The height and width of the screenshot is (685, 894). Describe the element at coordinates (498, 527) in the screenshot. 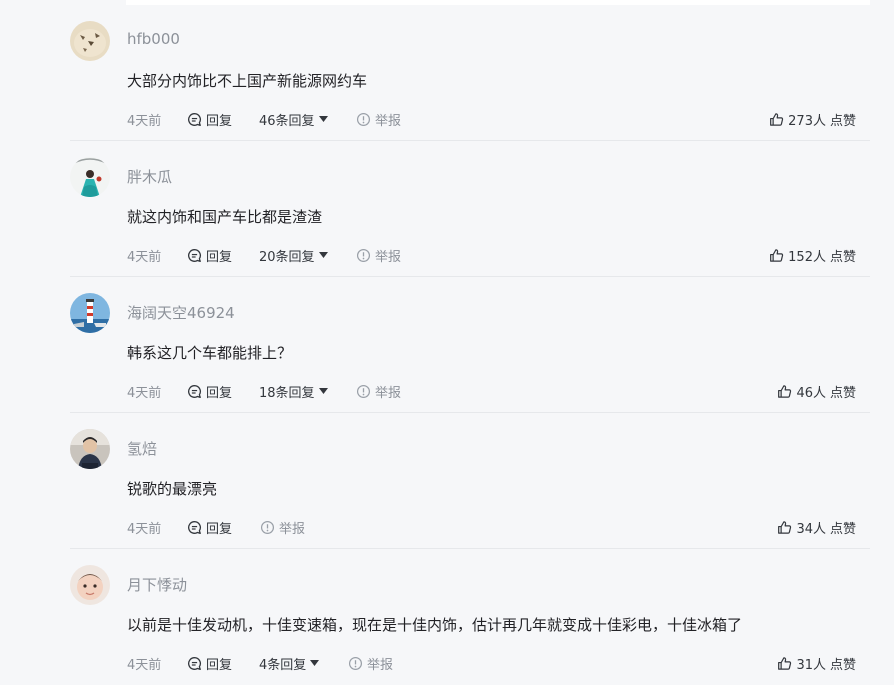

I see `comment-meta: 4天前 回复 举报 34人 点赞` at that location.